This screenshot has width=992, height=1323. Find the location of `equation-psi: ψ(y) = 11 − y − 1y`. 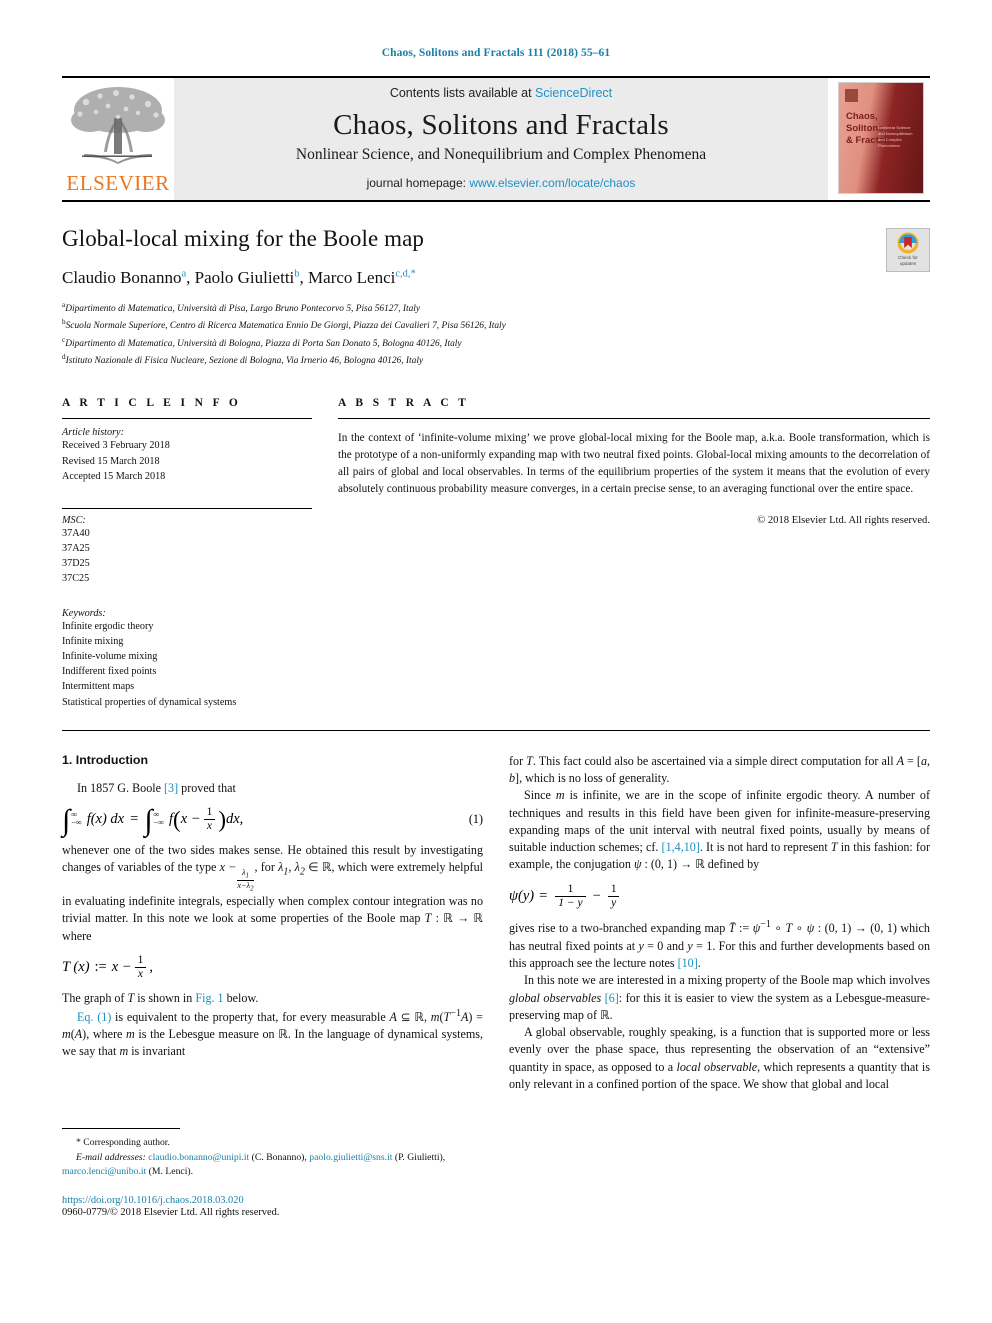

equation-psi: ψ(y) = 11 − y − 1y is located at coordinates (719, 896).